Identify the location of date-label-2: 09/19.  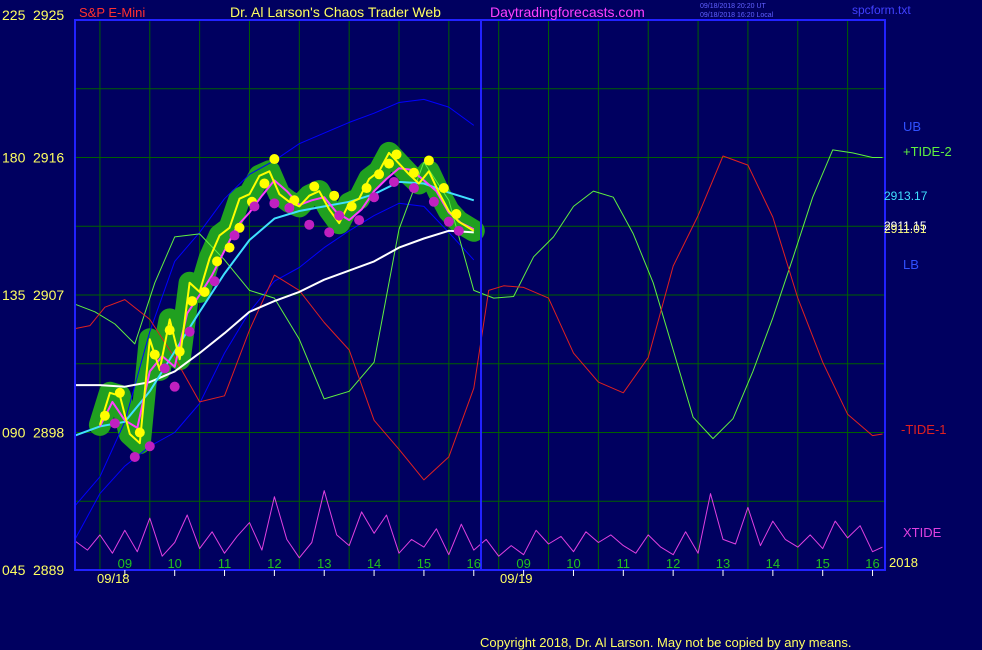
(516, 578).